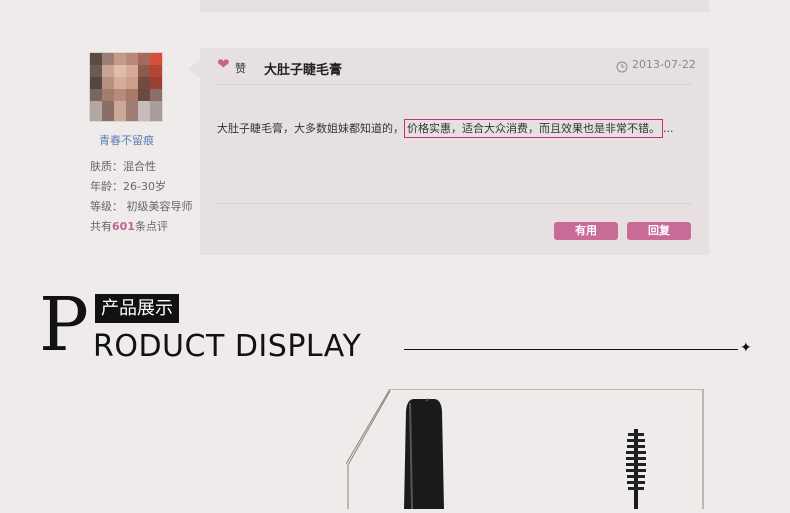 The height and width of the screenshot is (513, 790). Describe the element at coordinates (240, 68) in the screenshot. I see `like-label: 赞` at that location.